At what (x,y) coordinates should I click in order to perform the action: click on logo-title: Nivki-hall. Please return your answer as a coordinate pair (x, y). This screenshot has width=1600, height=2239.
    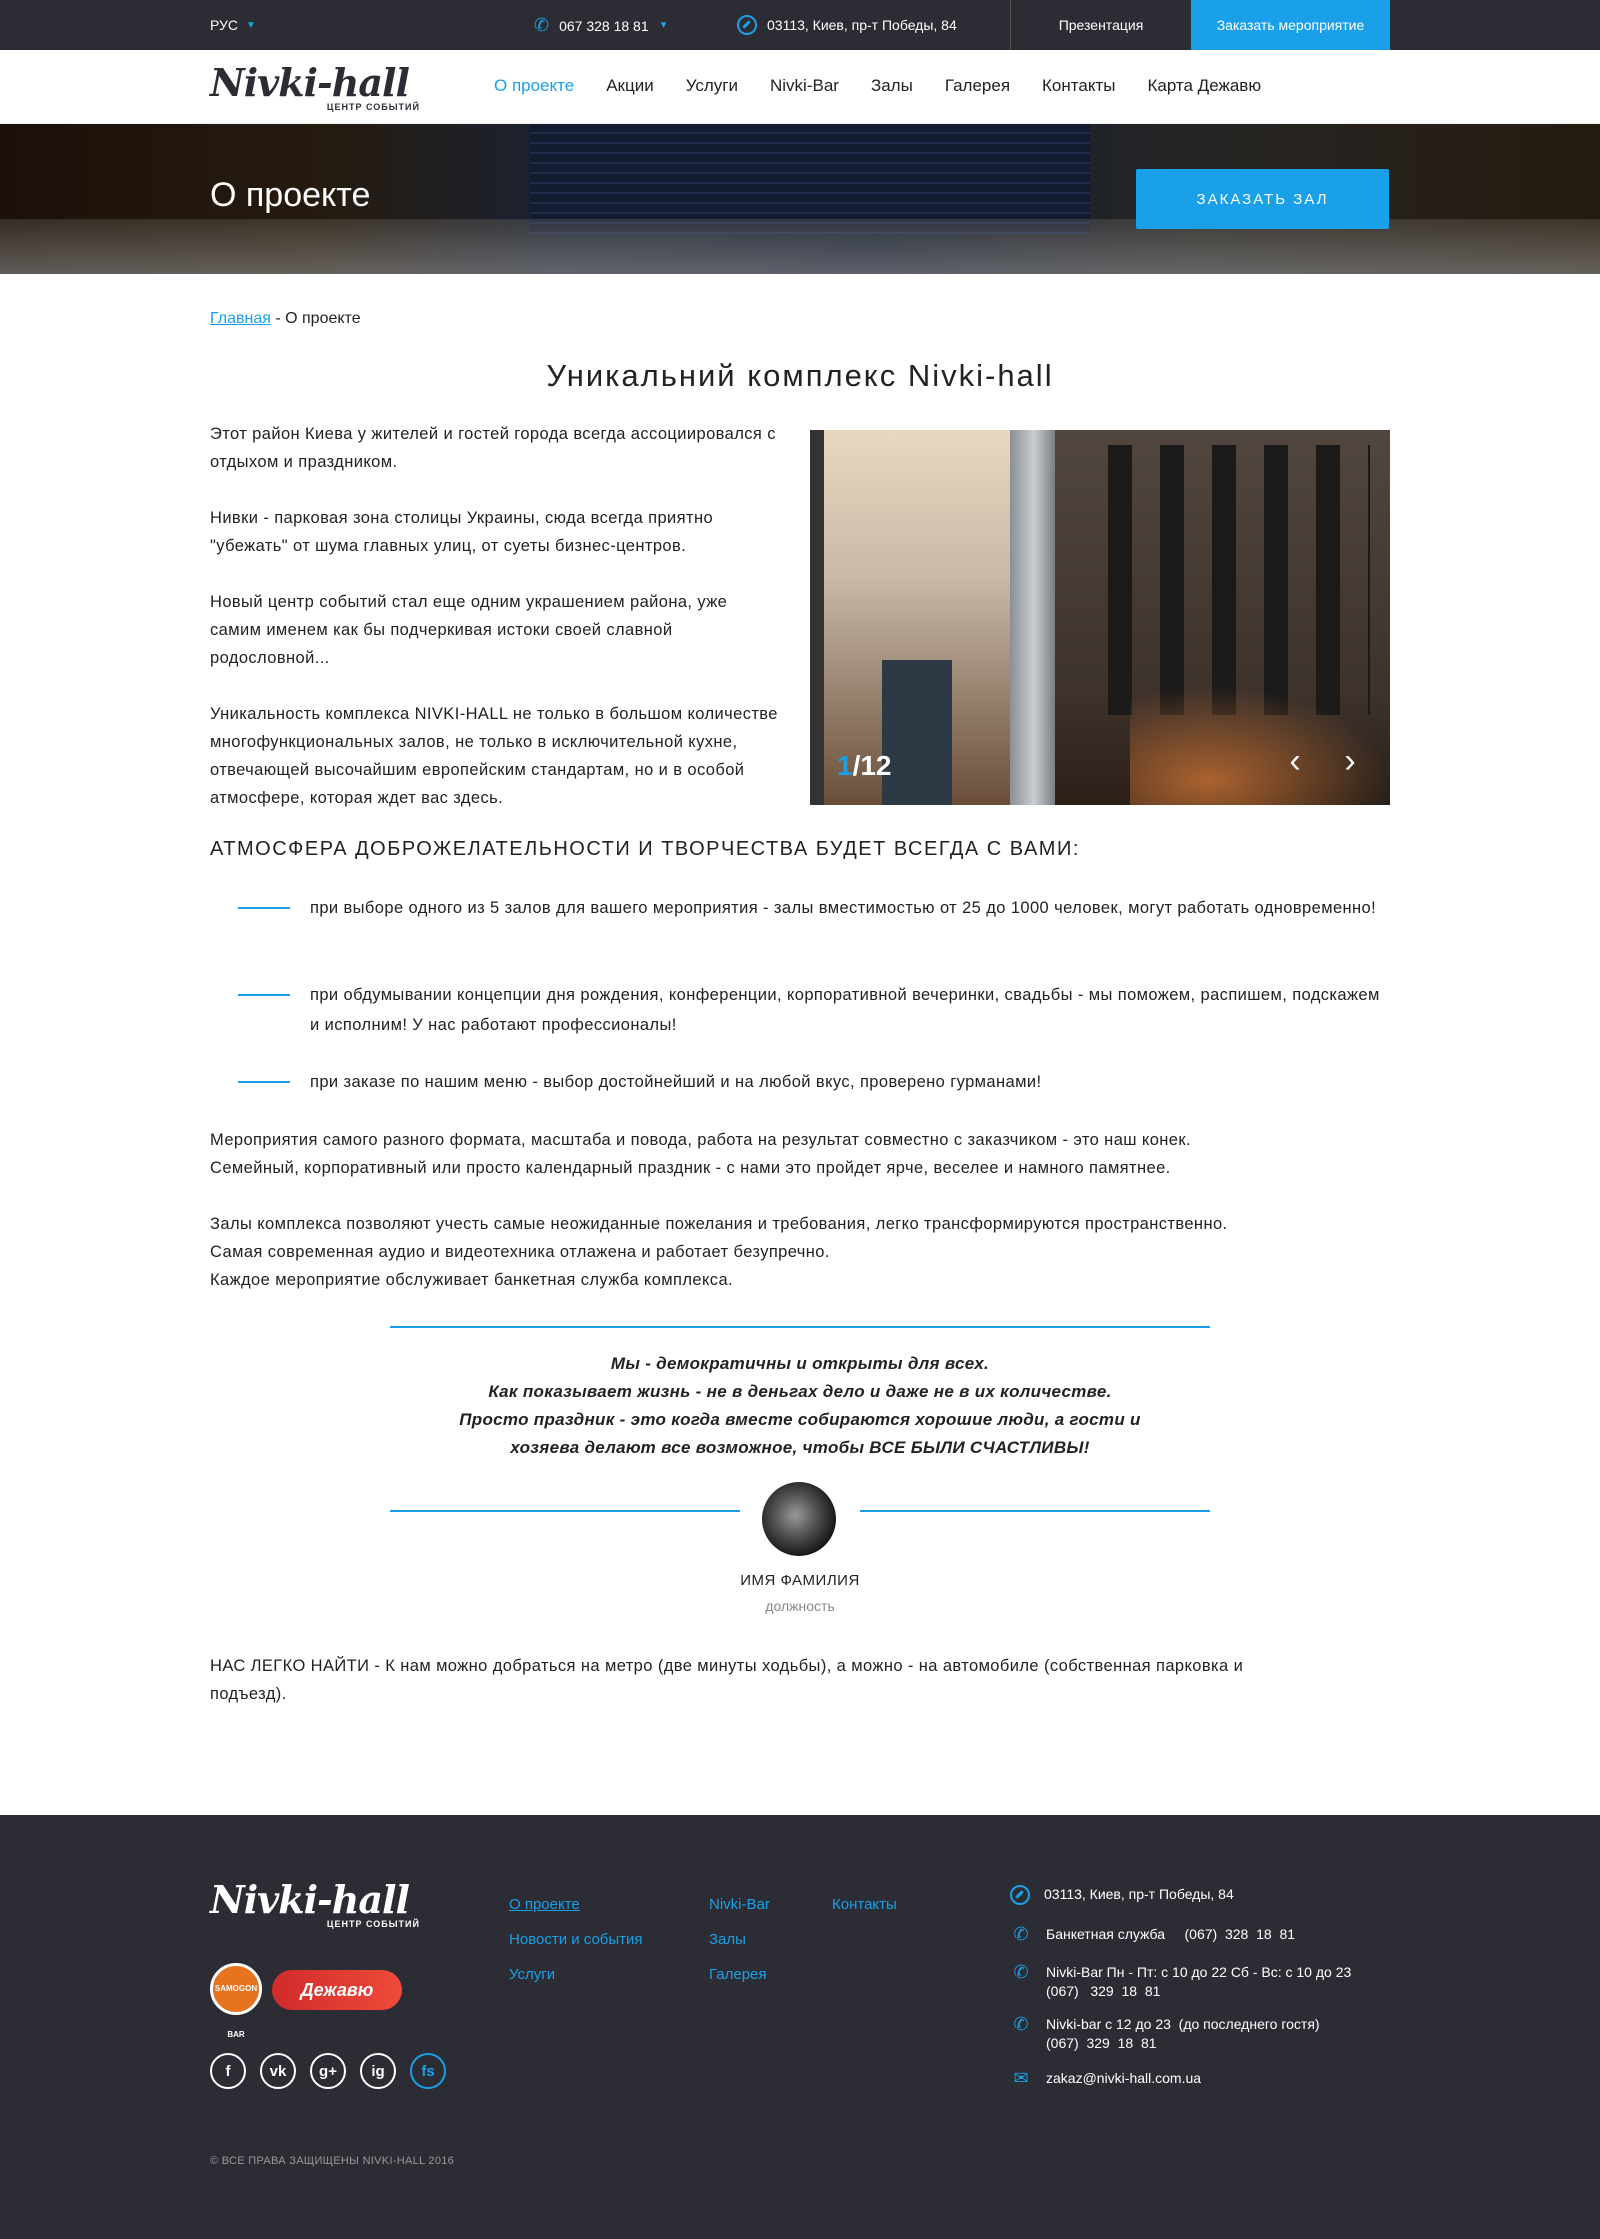
    Looking at the image, I should click on (310, 1899).